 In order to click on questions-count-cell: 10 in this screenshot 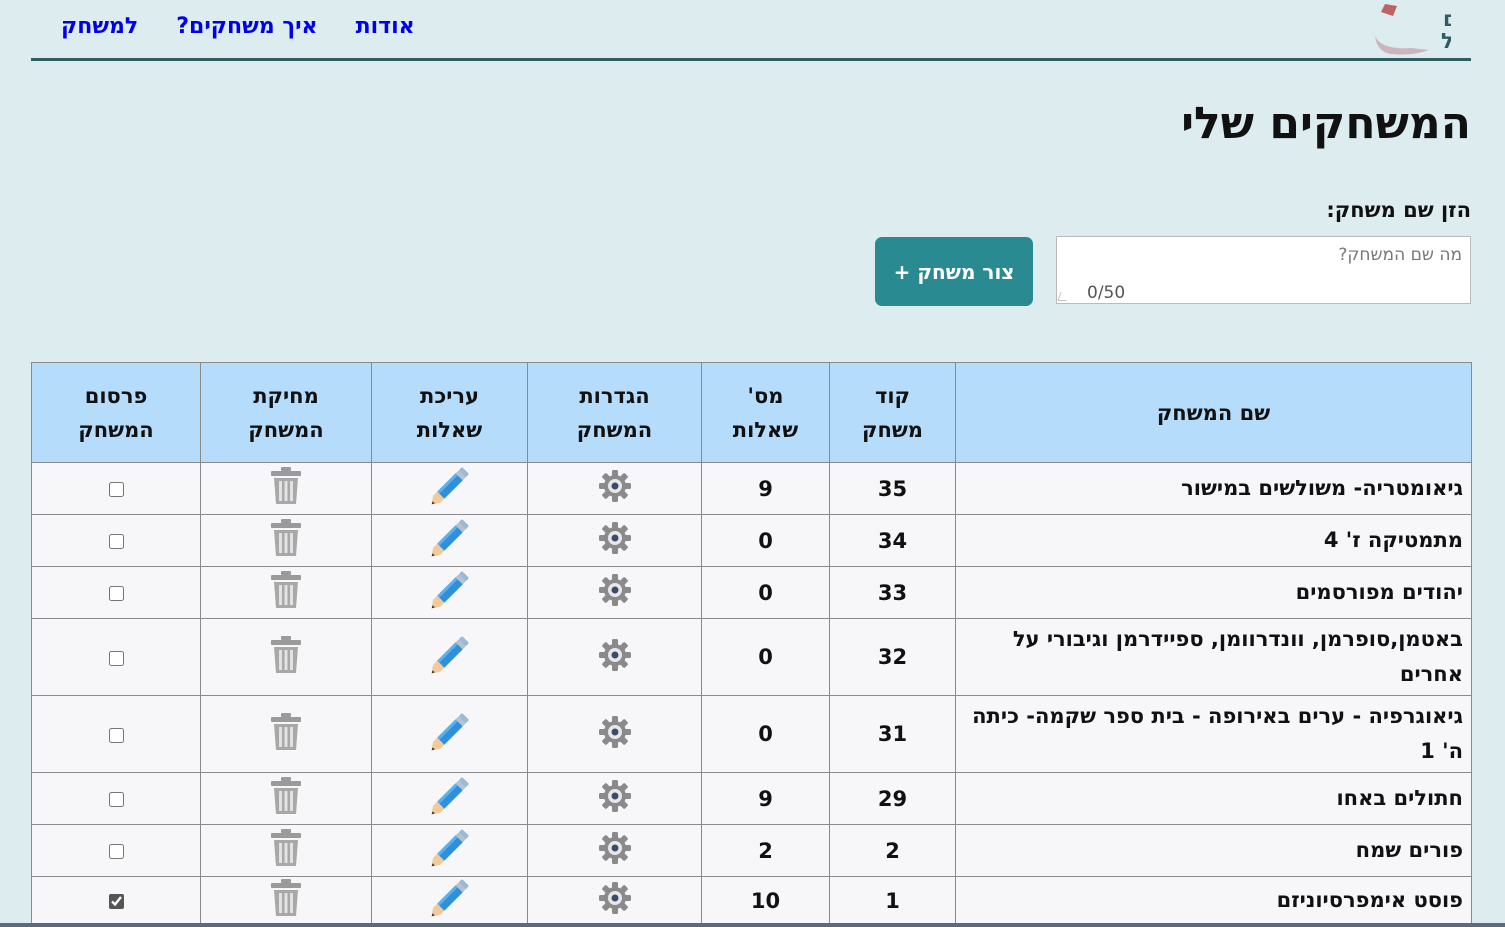, I will do `click(765, 900)`.